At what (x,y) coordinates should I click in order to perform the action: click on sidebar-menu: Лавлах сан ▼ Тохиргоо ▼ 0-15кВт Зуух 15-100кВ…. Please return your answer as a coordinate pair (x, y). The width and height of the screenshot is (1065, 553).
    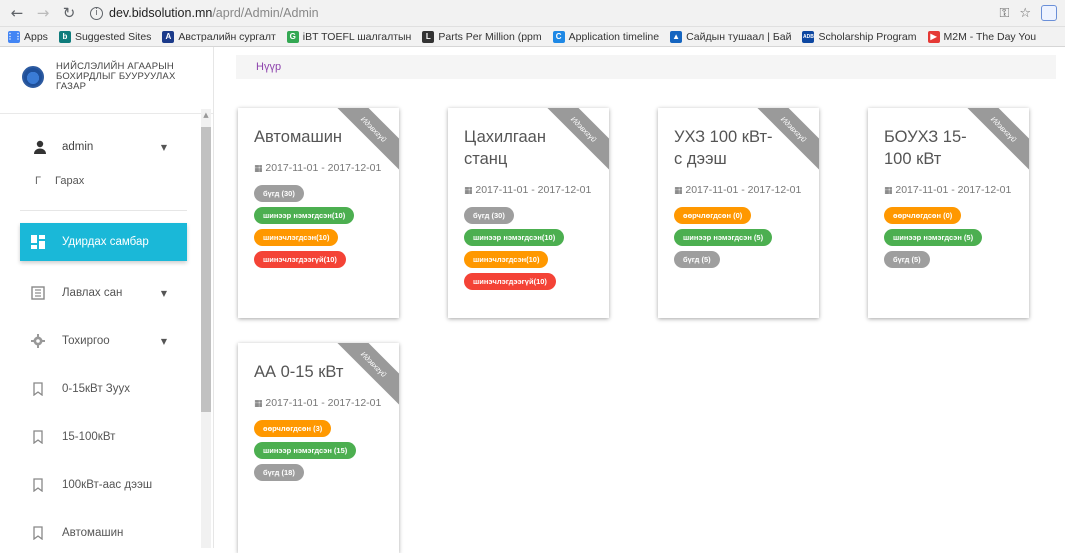
    Looking at the image, I should click on (106, 408).